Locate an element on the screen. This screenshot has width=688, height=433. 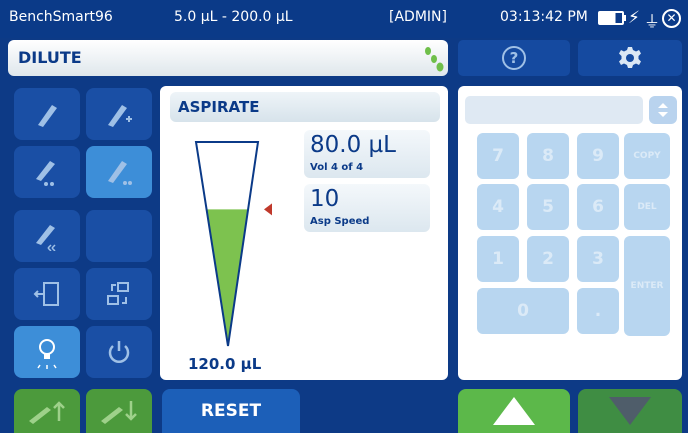
mode-bar: DILUTE is located at coordinates (228, 58).